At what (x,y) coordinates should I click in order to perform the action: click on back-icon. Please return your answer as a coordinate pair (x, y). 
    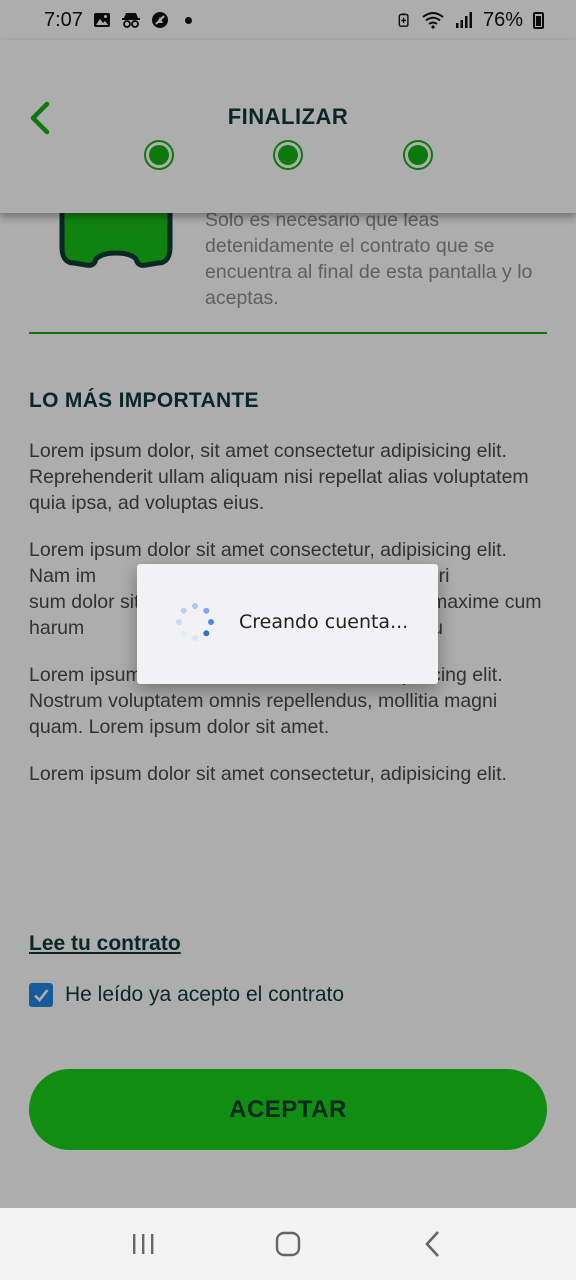
    Looking at the image, I should click on (432, 1244).